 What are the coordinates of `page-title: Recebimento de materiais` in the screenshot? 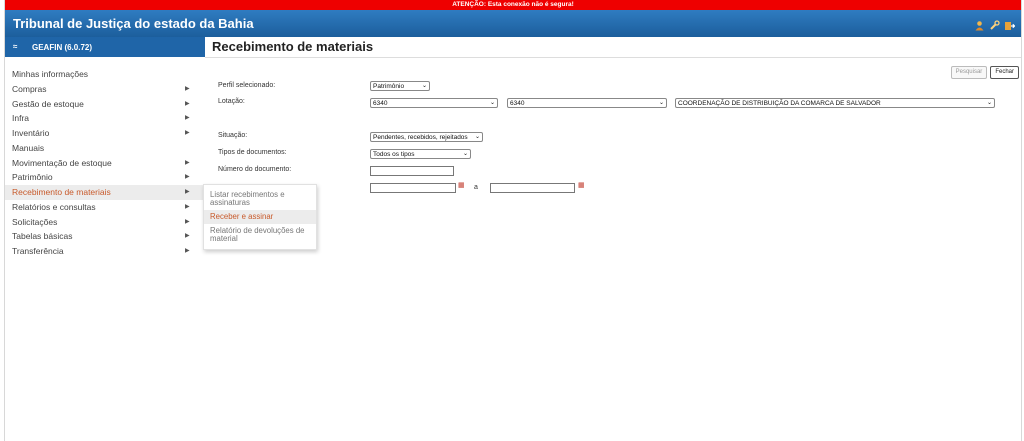 It's located at (293, 46).